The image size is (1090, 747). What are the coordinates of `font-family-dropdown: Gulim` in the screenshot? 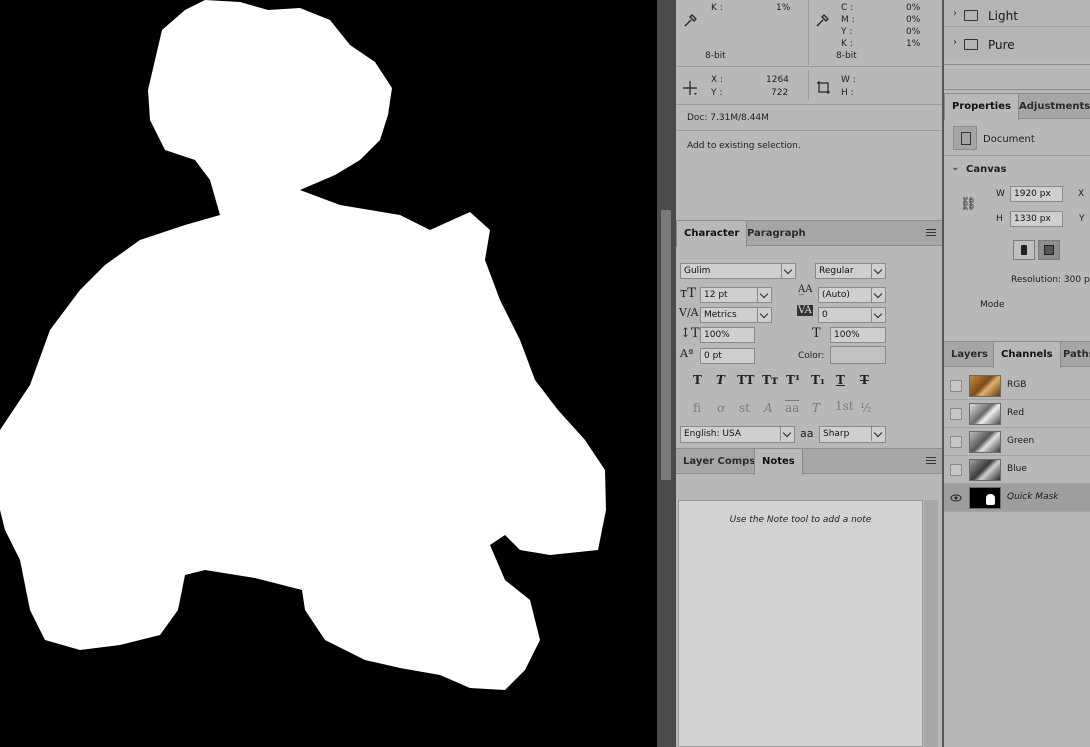 It's located at (738, 271).